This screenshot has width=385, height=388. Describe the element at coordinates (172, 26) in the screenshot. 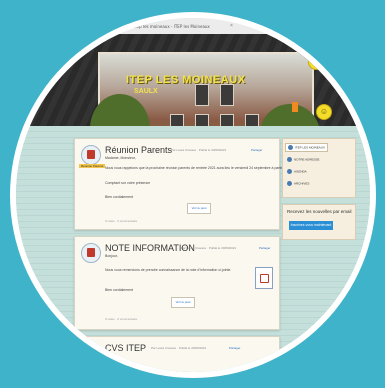

I see `browser-tab: itep les moineaux - ITEP les Moineaux` at that location.